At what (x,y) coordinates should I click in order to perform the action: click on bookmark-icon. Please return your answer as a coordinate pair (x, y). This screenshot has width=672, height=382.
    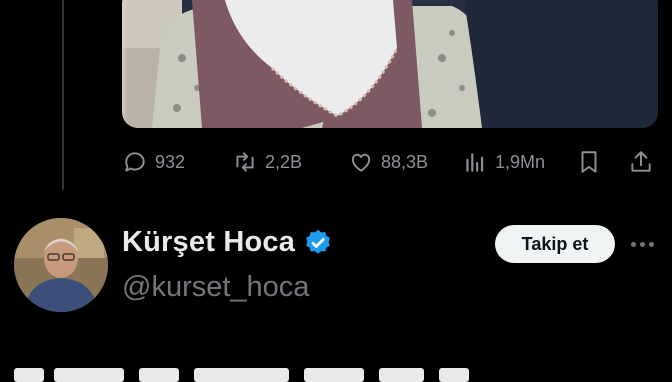
    Looking at the image, I should click on (589, 162).